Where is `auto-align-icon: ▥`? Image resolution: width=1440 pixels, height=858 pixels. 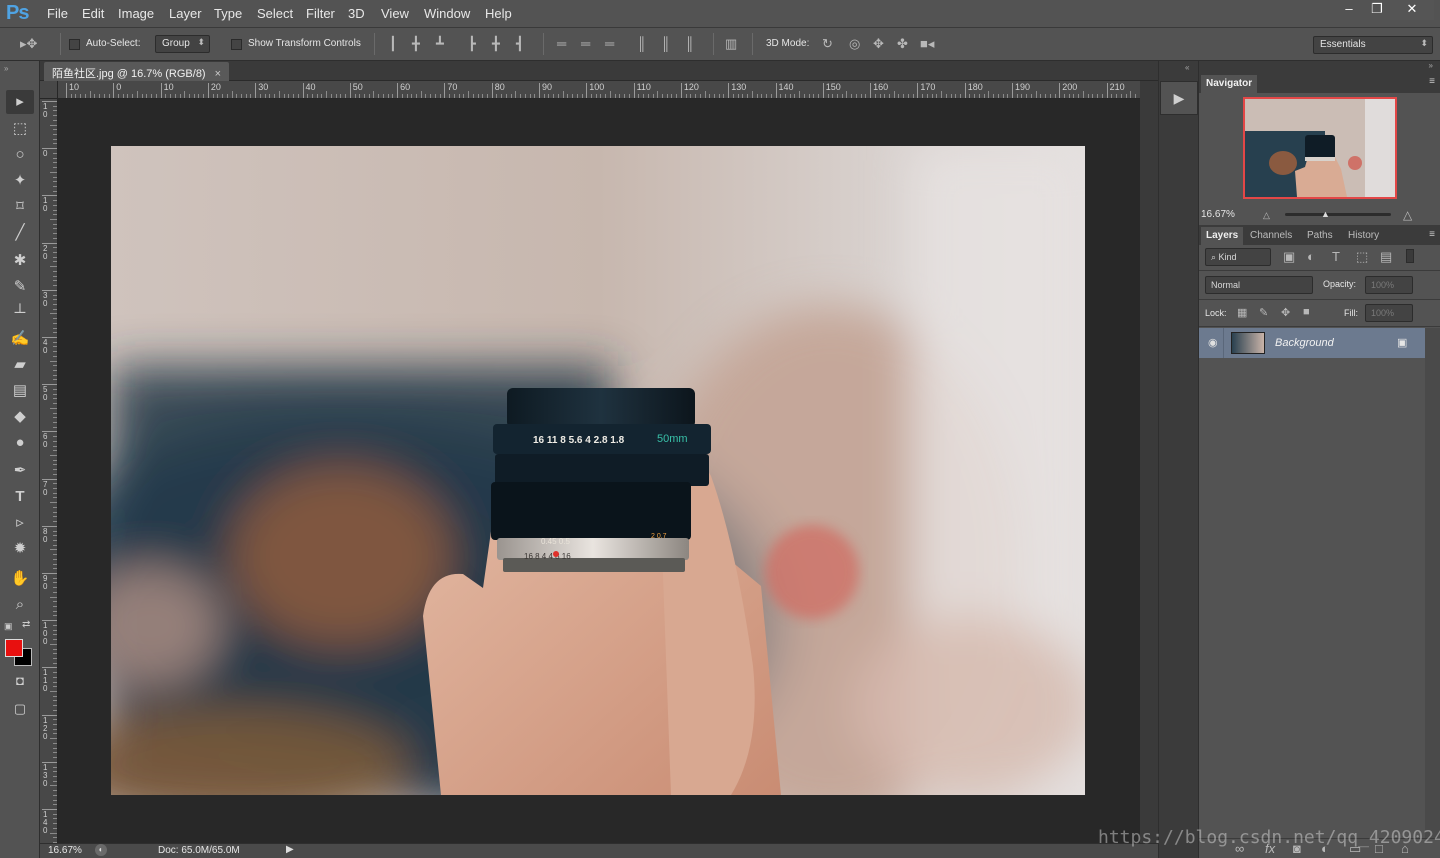 auto-align-icon: ▥ is located at coordinates (731, 44).